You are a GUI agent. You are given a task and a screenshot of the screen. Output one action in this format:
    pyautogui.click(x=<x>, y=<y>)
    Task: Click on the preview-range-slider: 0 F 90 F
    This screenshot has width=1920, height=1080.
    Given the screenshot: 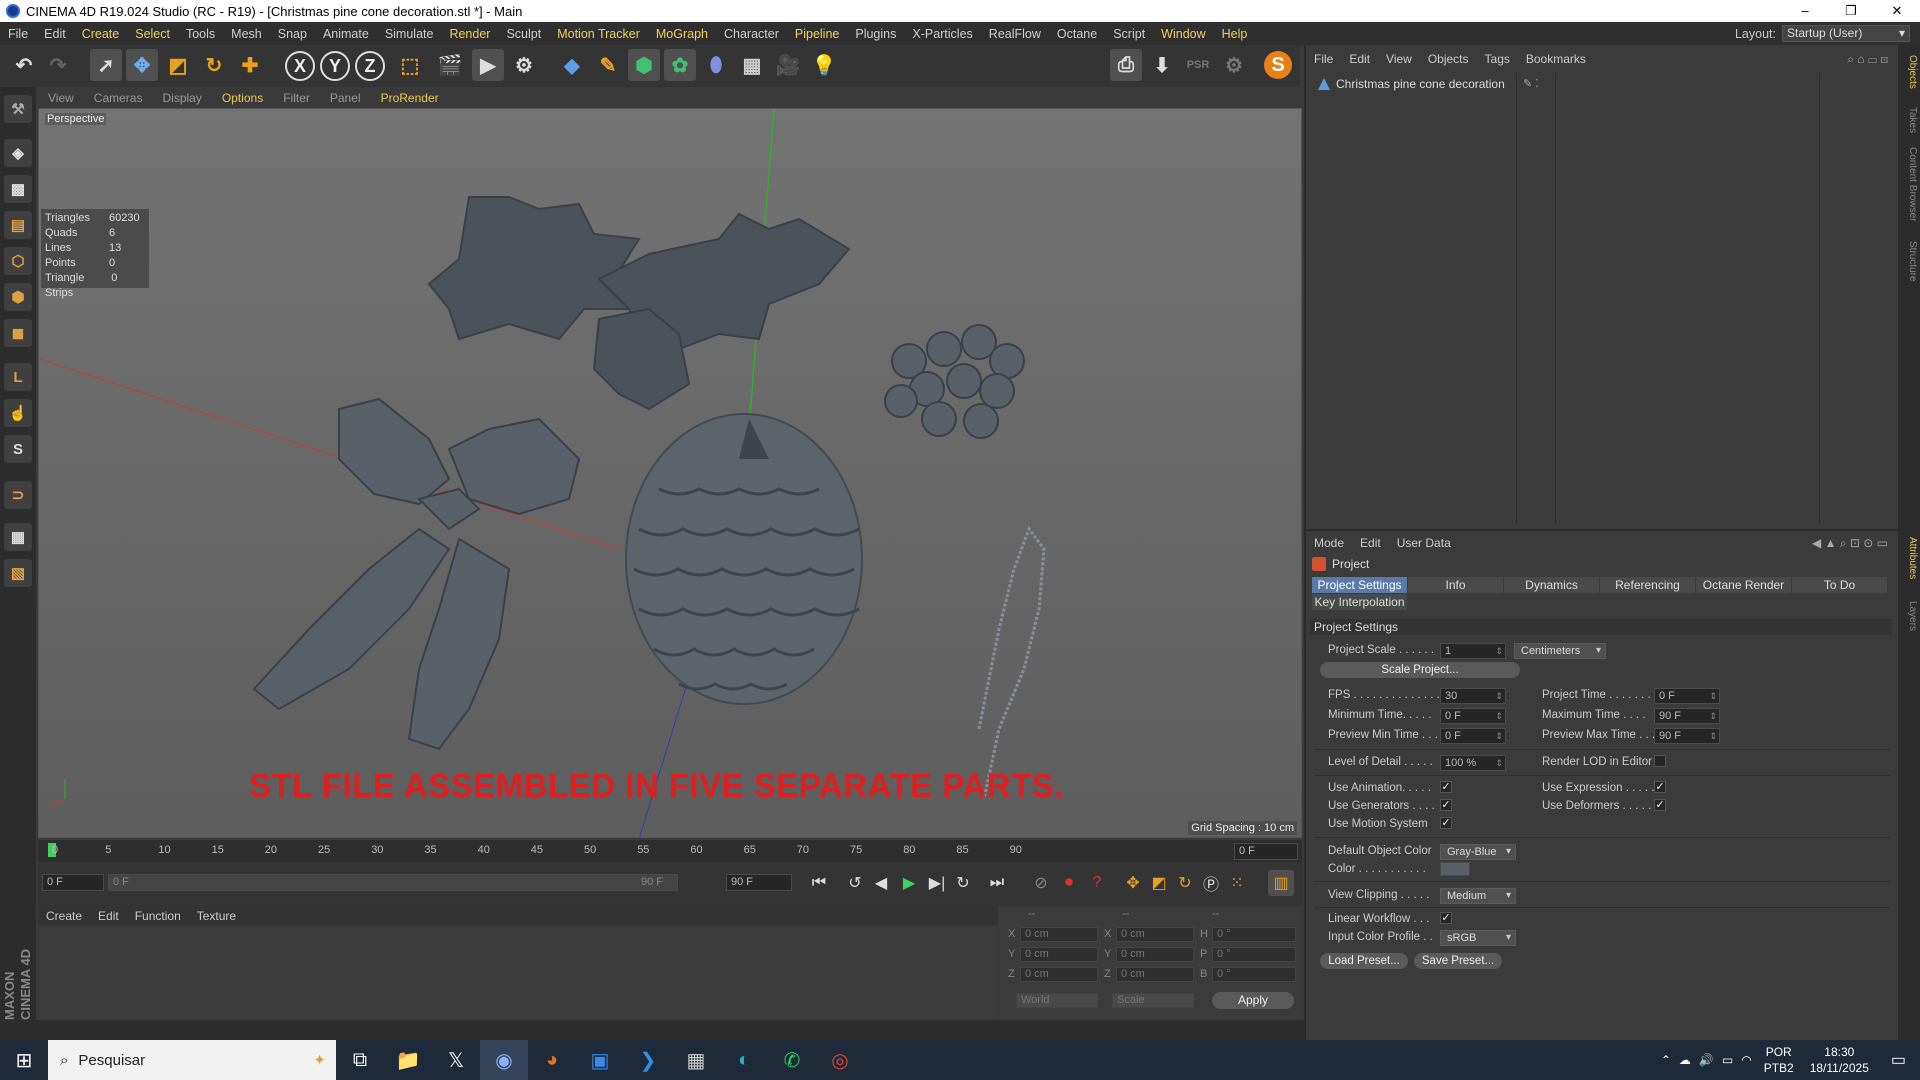 What is the action you would take?
    pyautogui.click(x=393, y=882)
    